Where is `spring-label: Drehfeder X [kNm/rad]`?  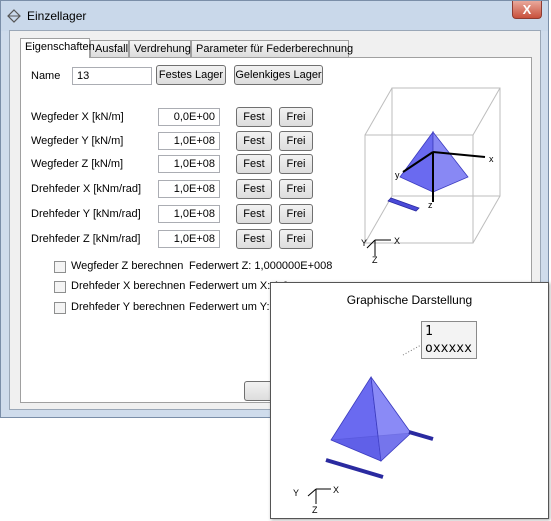
spring-label: Drehfeder X [kNm/rad] is located at coordinates (86, 189).